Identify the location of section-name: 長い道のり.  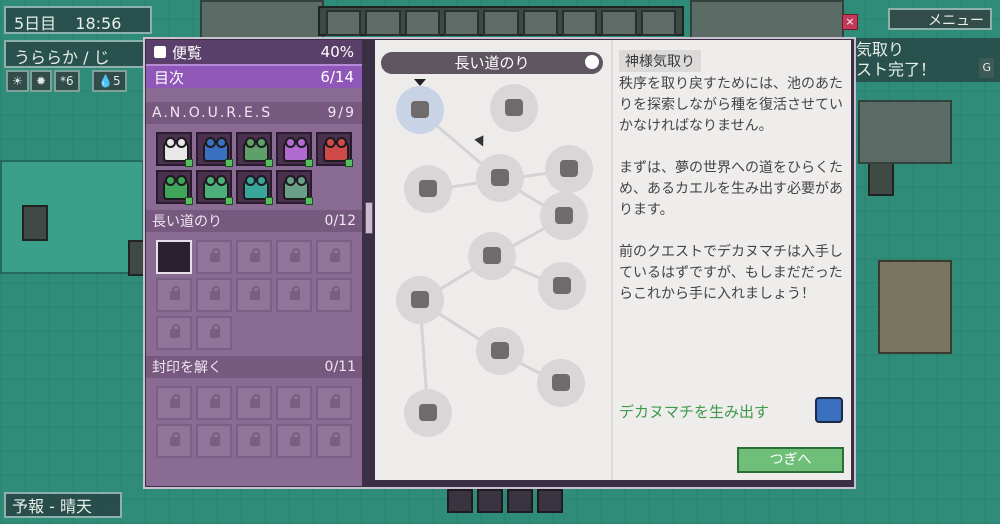
(187, 222).